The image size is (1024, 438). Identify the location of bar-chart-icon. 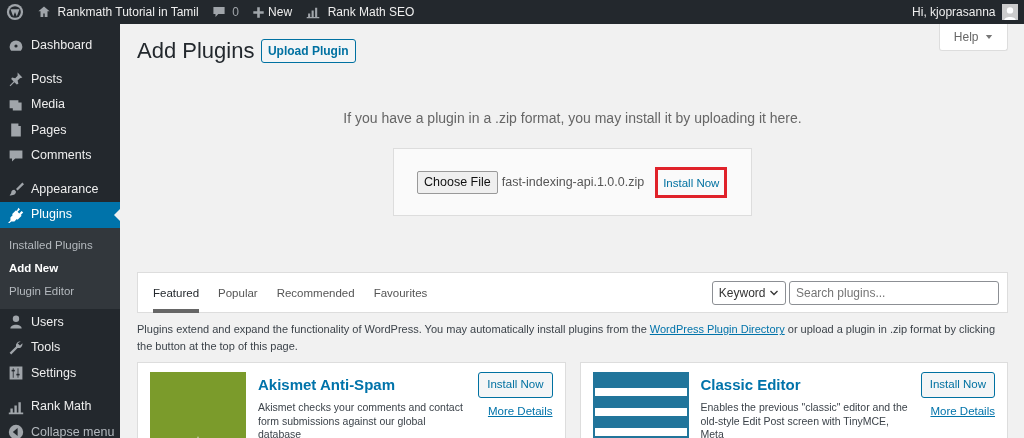
(313, 12).